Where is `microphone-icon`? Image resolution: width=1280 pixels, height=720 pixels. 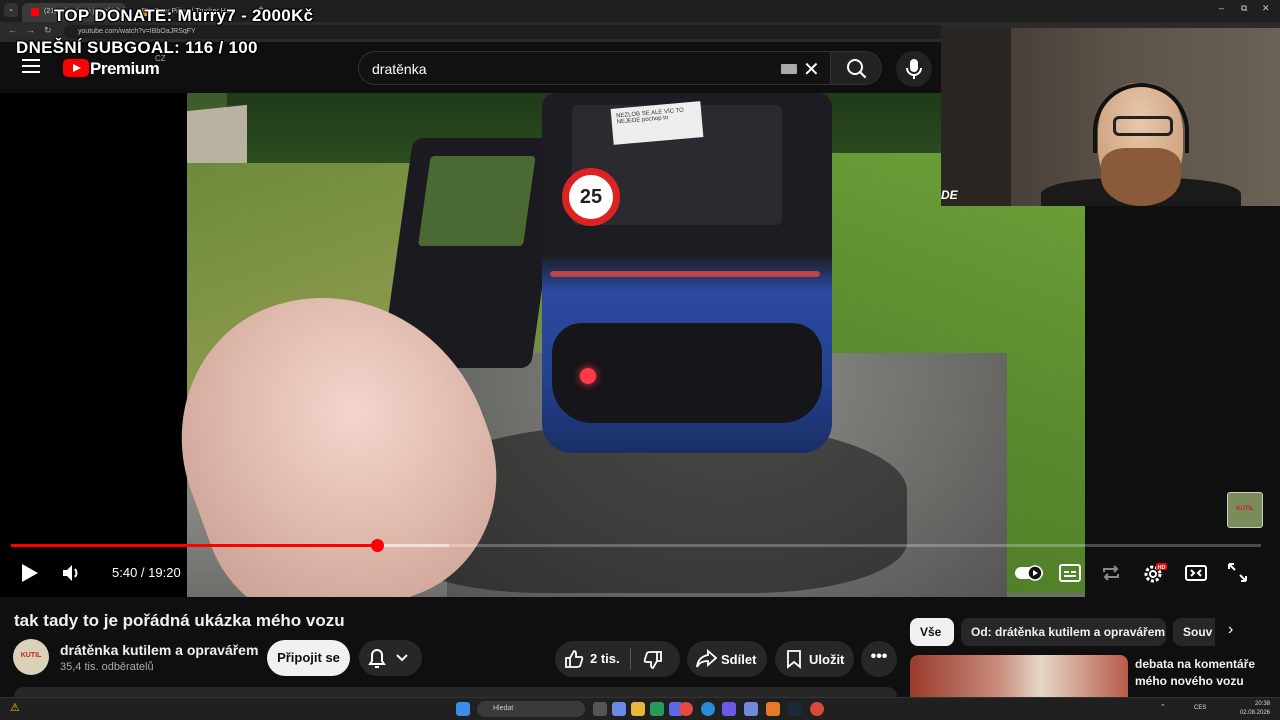 microphone-icon is located at coordinates (914, 69).